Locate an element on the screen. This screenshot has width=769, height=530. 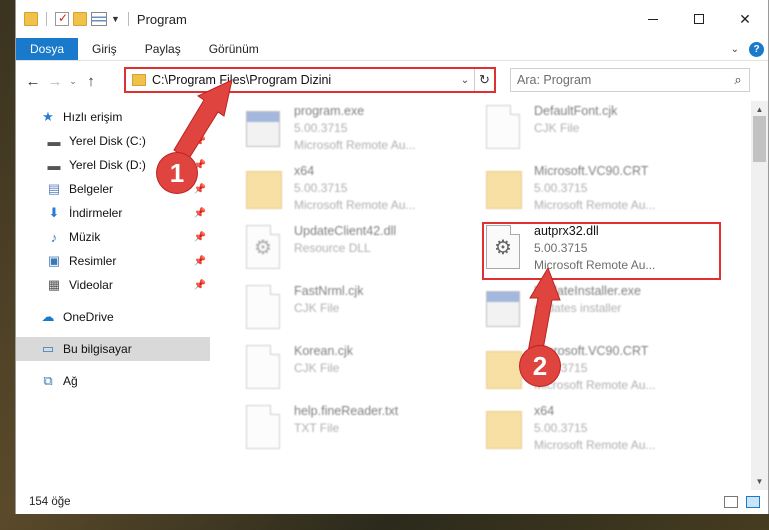
tab-home: Giriş is located at coordinates (104, 49).